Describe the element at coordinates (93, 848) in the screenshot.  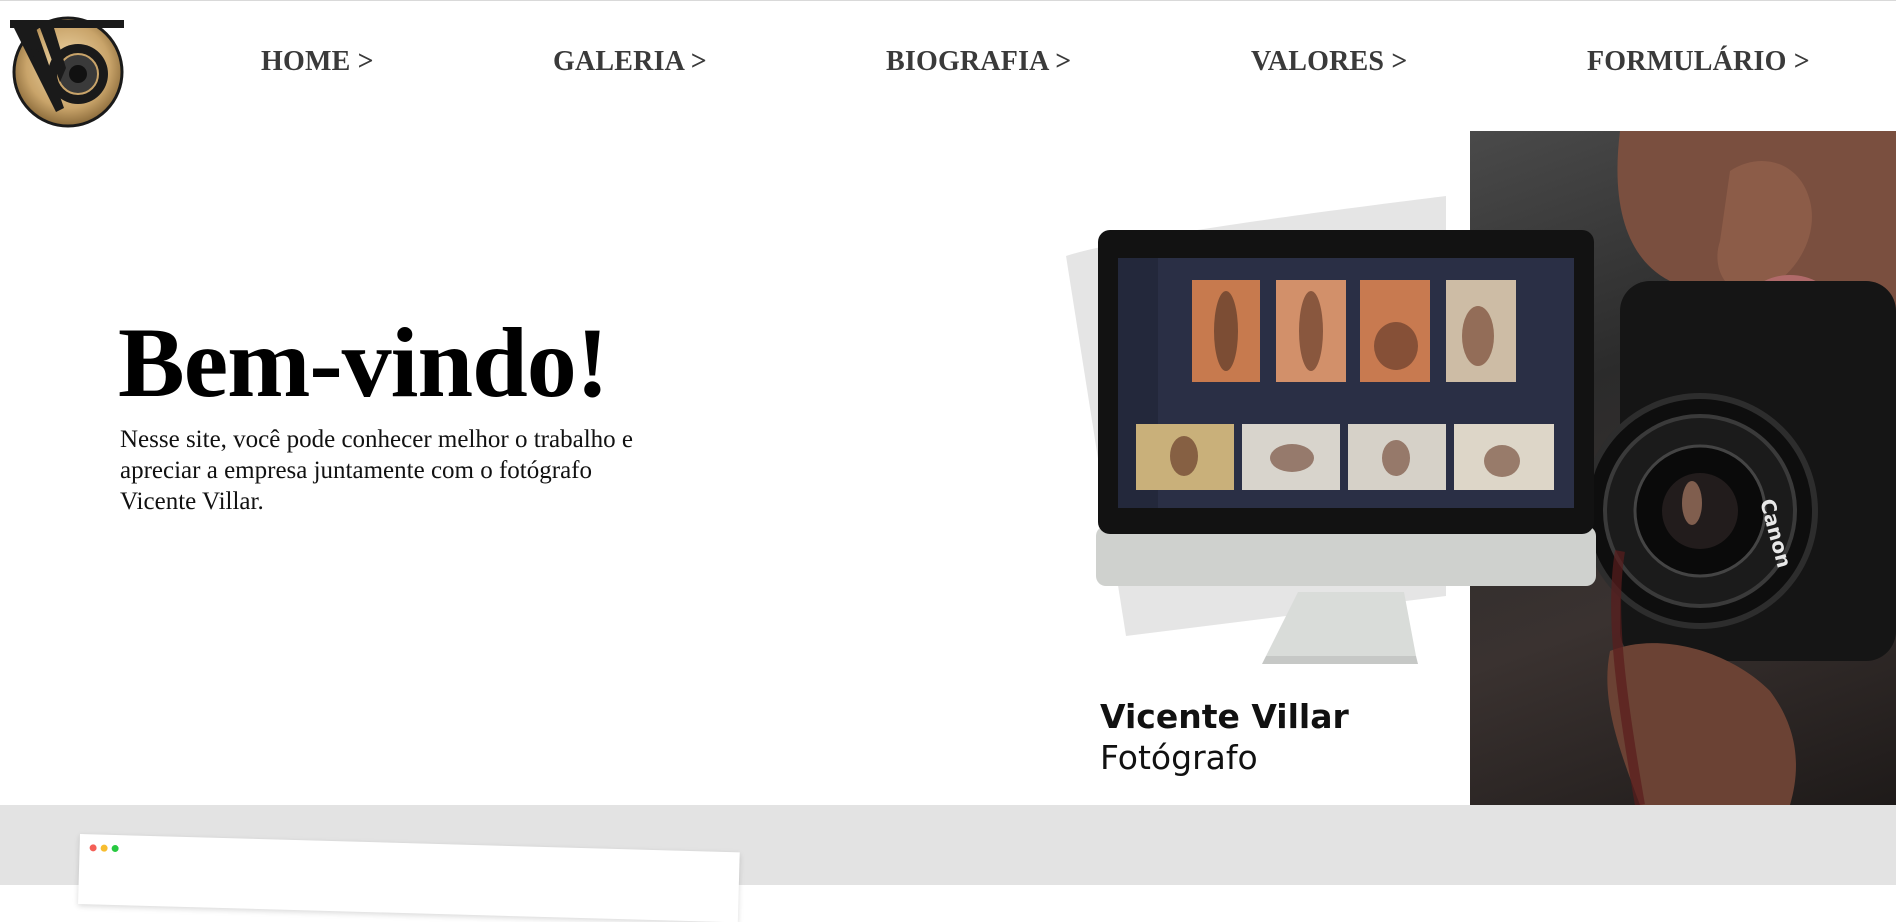
I see `window-close-dot-icon` at that location.